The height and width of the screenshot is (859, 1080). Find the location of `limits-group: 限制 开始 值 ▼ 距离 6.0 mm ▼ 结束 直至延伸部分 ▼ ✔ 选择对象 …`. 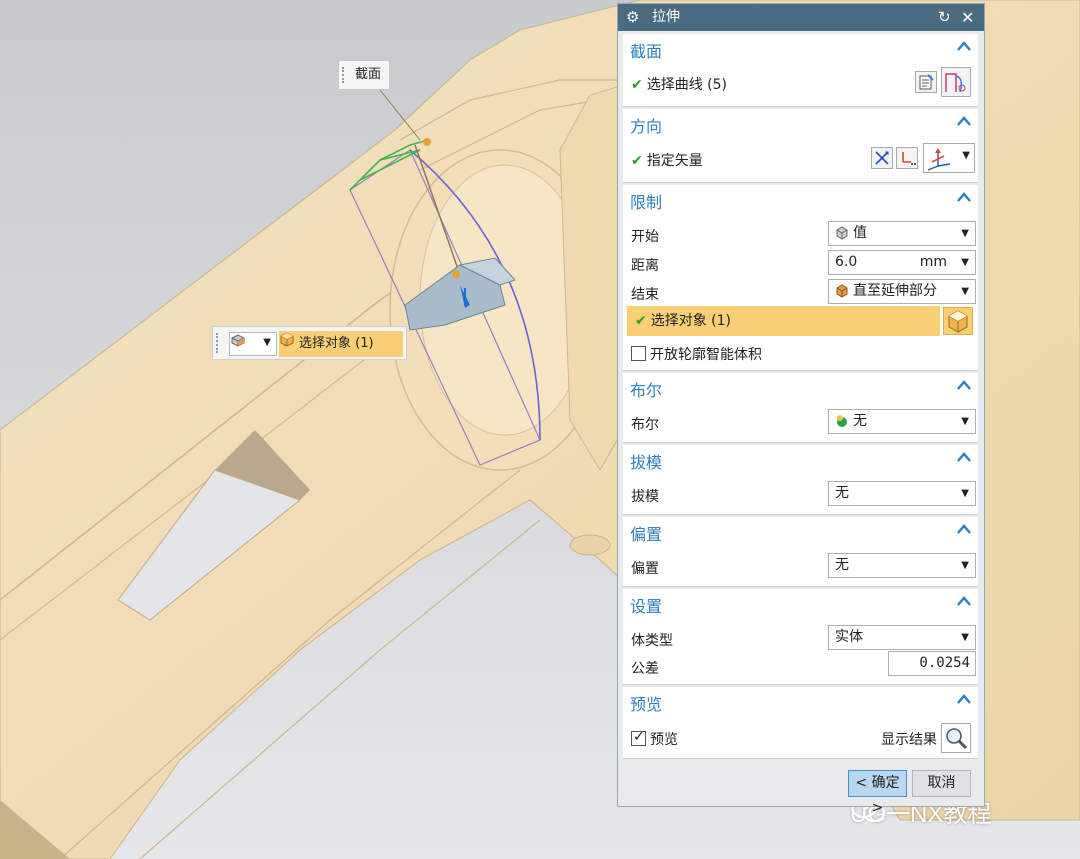

limits-group: 限制 开始 值 ▼ 距离 6.0 mm ▼ 结束 直至延伸部分 ▼ ✔ 选择对象 … is located at coordinates (800, 278).